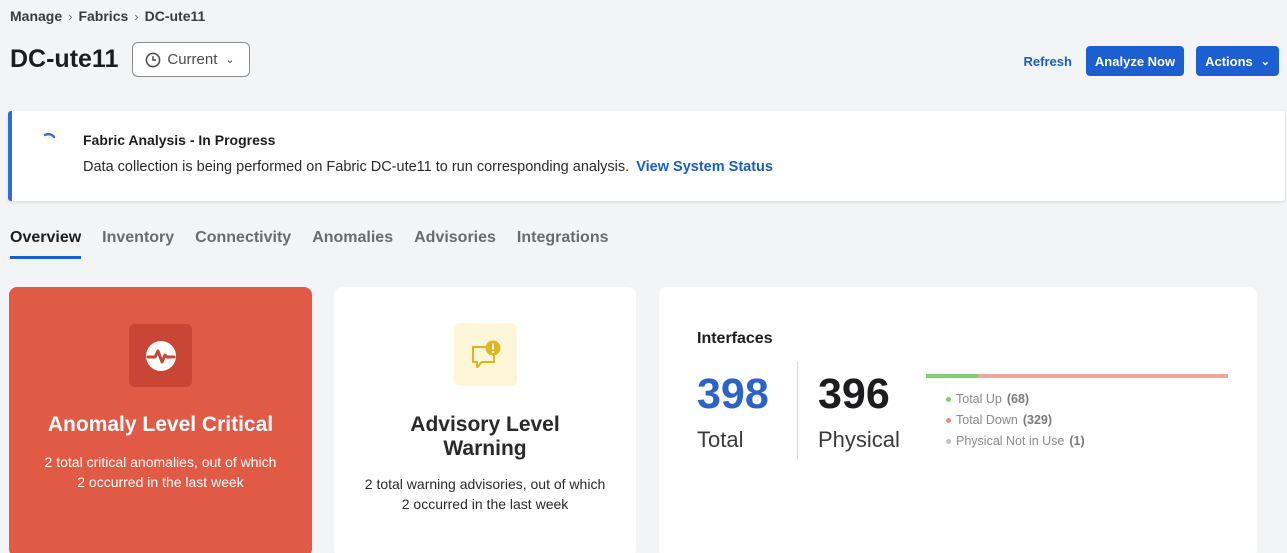  I want to click on anomaly-pulse-icon, so click(160, 355).